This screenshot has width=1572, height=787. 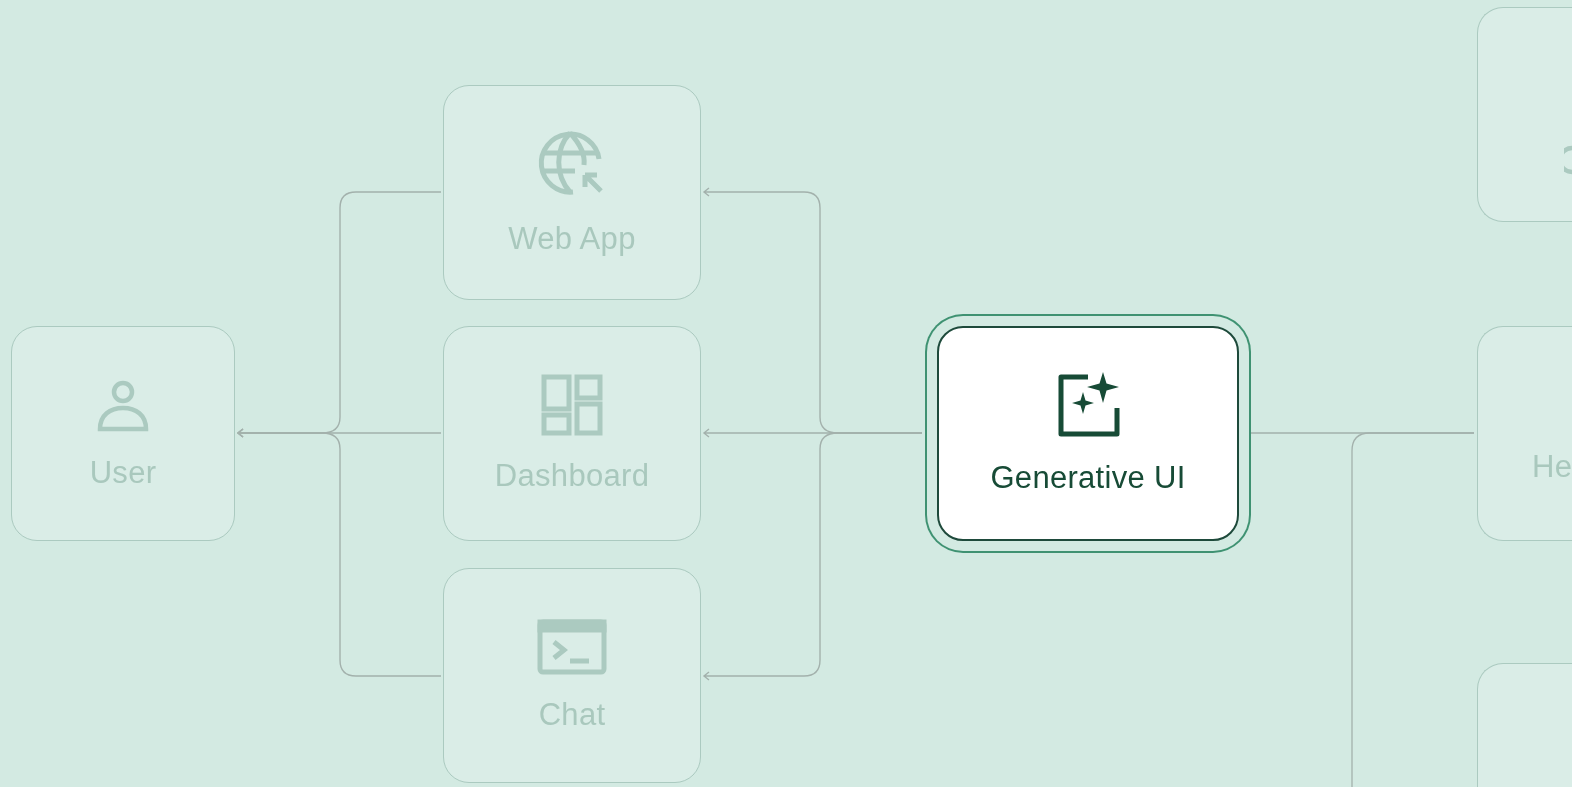 I want to click on dashboard-icon, so click(x=572, y=404).